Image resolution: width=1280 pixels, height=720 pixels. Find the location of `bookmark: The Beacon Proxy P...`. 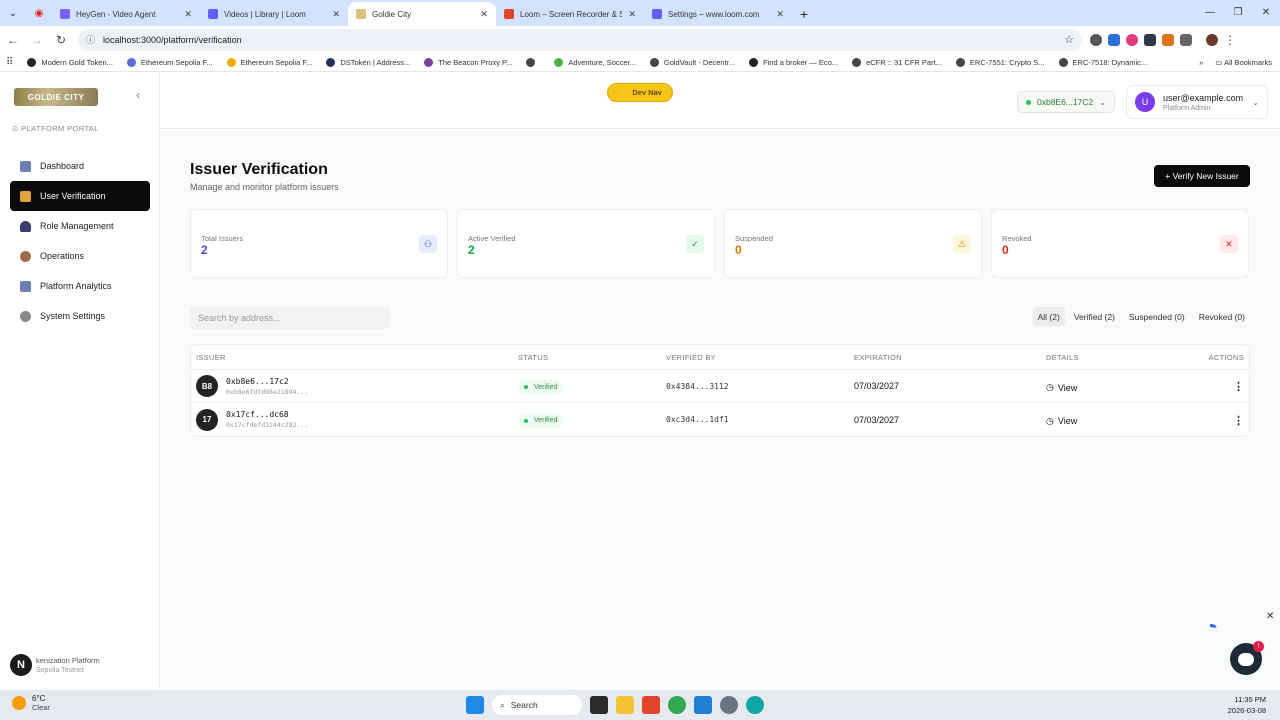

bookmark: The Beacon Proxy P... is located at coordinates (468, 62).